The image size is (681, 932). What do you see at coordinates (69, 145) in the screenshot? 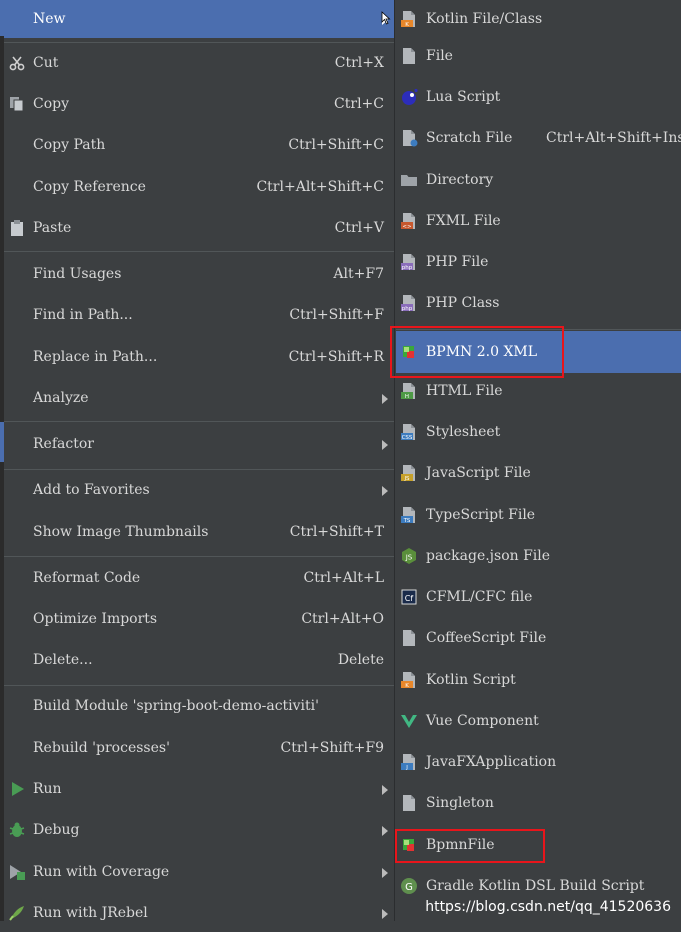
I see `menu-item-label: Copy Path` at bounding box center [69, 145].